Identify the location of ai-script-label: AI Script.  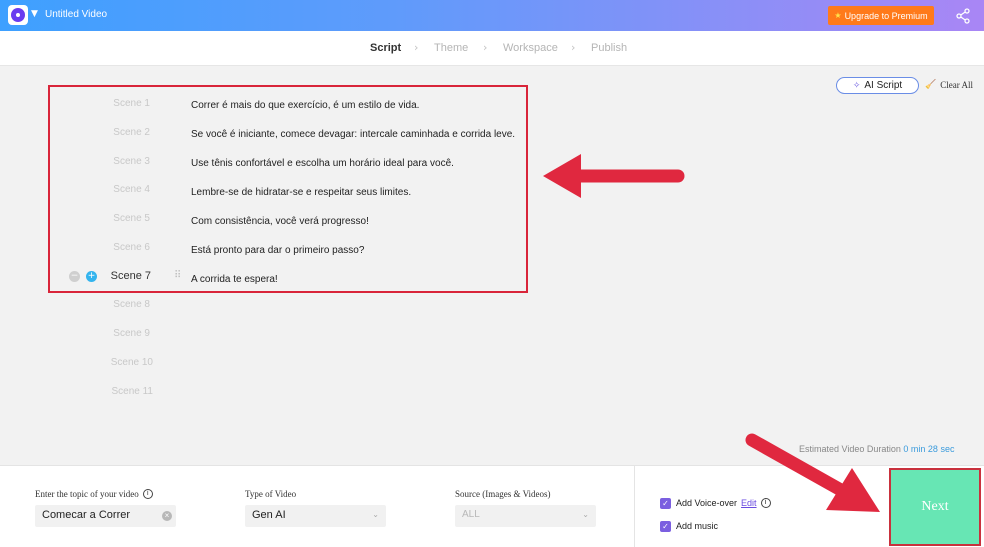
(883, 85).